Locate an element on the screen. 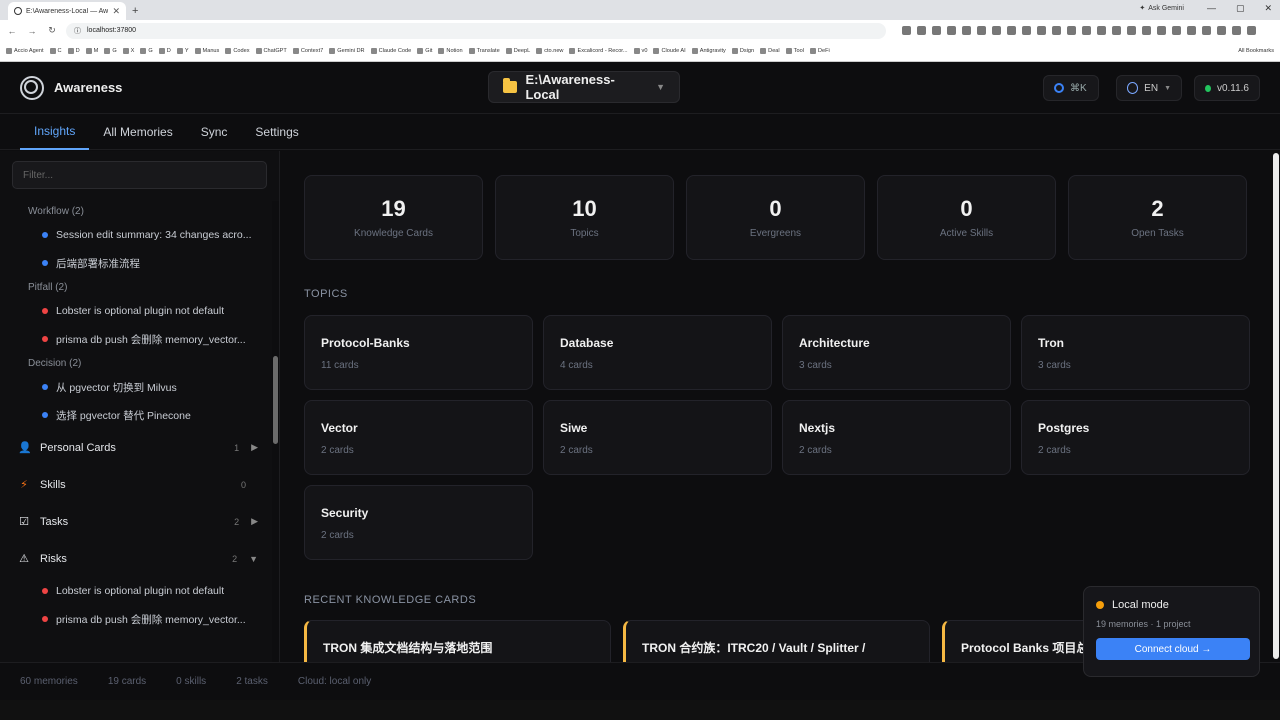  topic-card: Architecture 3 cards is located at coordinates (896, 352).